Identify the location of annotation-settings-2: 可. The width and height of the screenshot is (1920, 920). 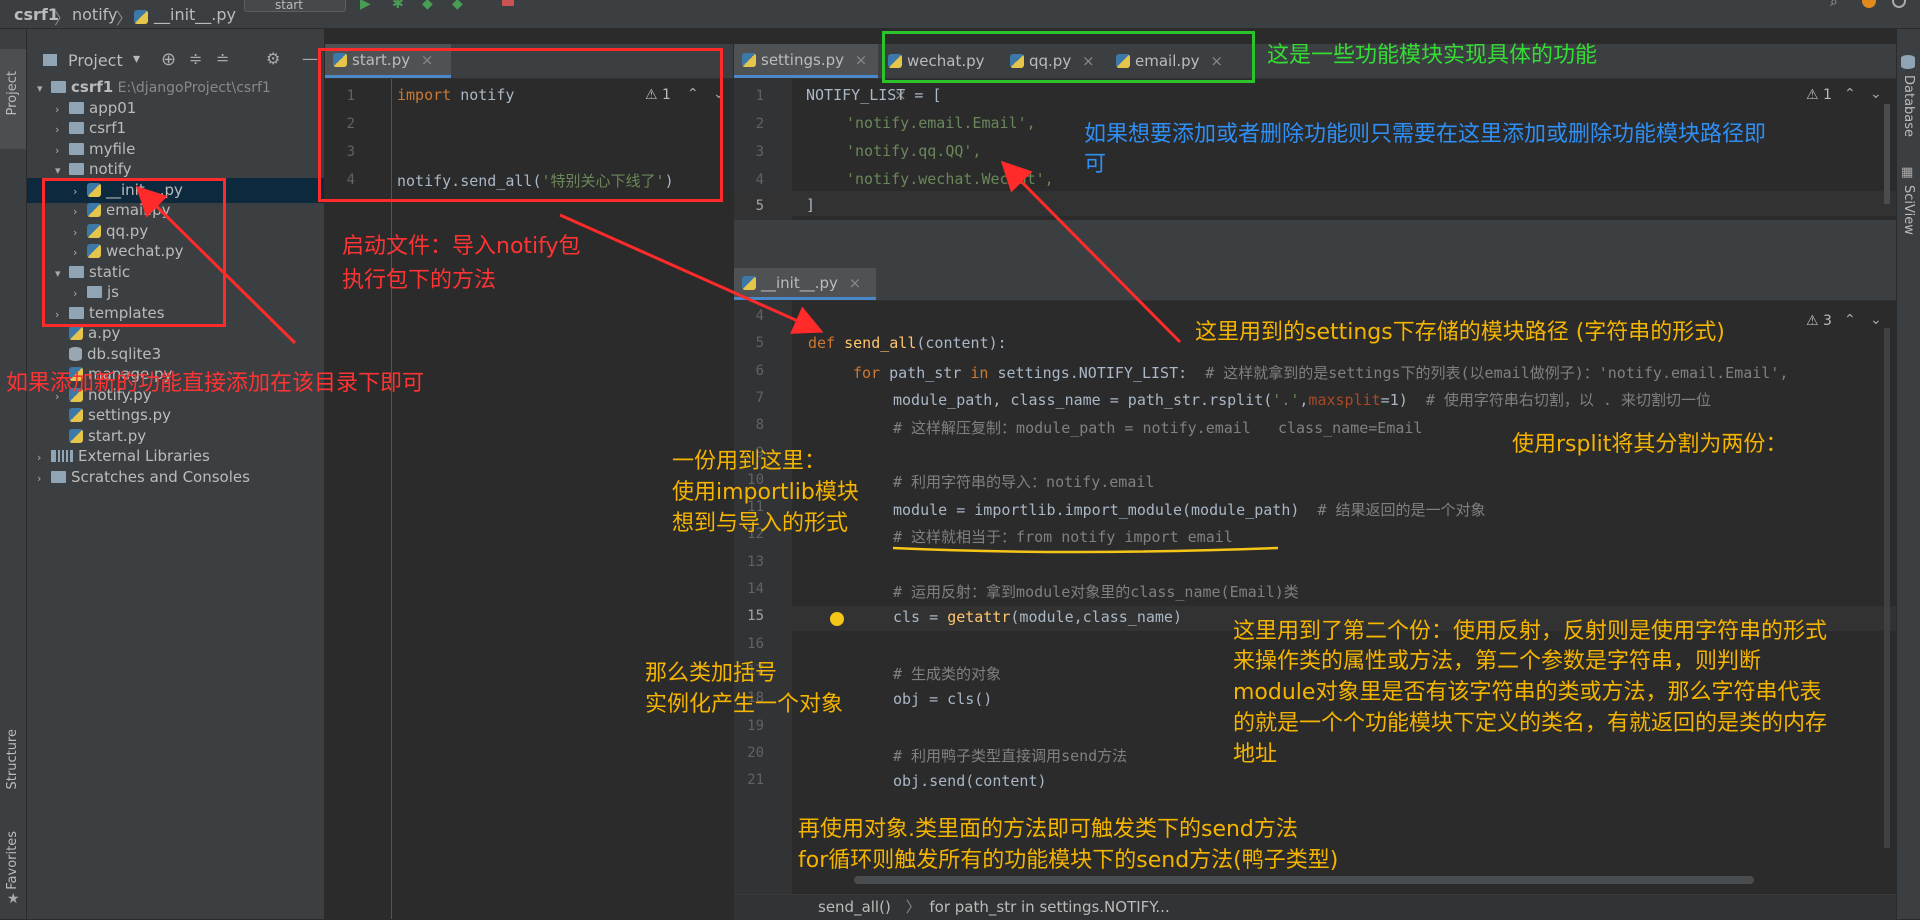
(1095, 164).